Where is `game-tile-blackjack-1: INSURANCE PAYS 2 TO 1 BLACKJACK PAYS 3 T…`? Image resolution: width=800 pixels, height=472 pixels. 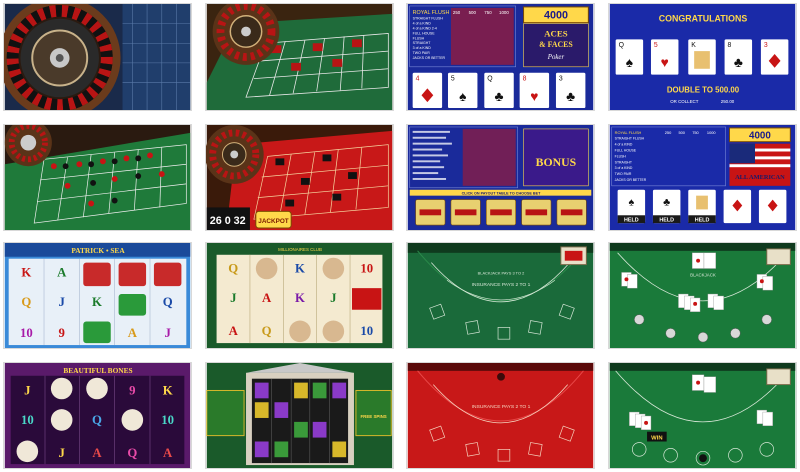 game-tile-blackjack-1: INSURANCE PAYS 2 TO 1 BLACKJACK PAYS 3 T… is located at coordinates (500, 295).